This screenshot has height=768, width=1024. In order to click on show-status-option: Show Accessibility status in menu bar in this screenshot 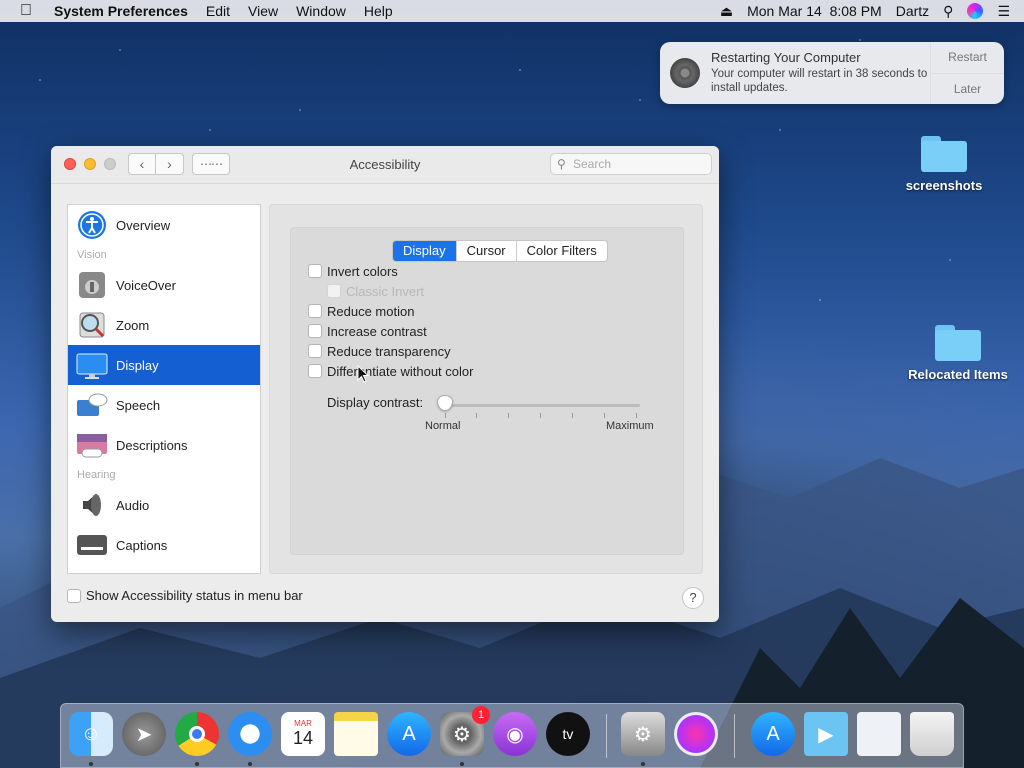, I will do `click(185, 595)`.